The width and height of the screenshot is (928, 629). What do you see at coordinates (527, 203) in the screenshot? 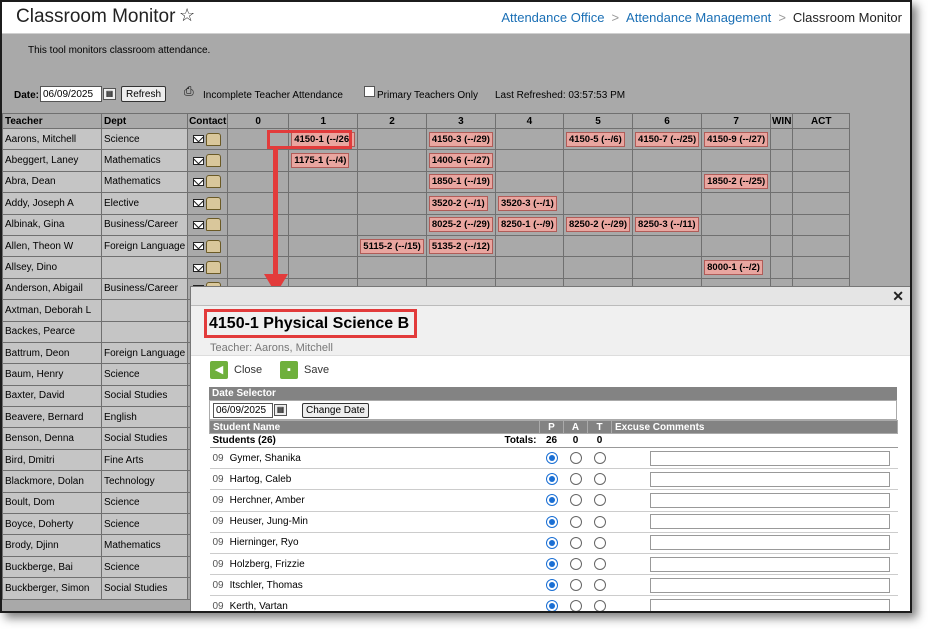
I see `section-link: 3520-3 (--/1)` at bounding box center [527, 203].